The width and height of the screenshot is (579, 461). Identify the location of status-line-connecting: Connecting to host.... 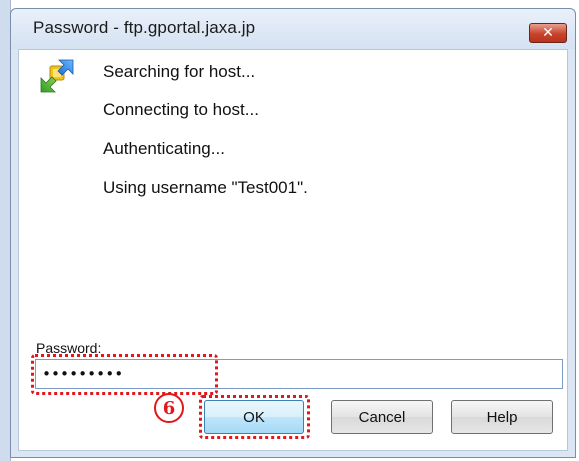
(181, 109).